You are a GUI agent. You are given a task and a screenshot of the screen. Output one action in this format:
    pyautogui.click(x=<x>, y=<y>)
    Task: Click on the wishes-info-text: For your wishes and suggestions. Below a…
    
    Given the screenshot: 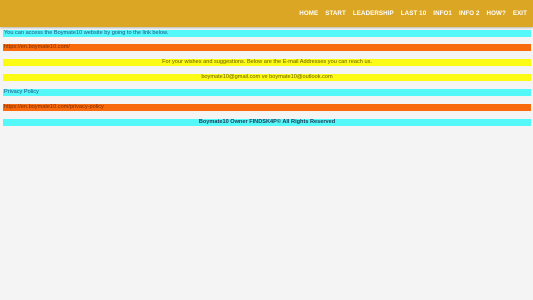 What is the action you would take?
    pyautogui.click(x=267, y=62)
    